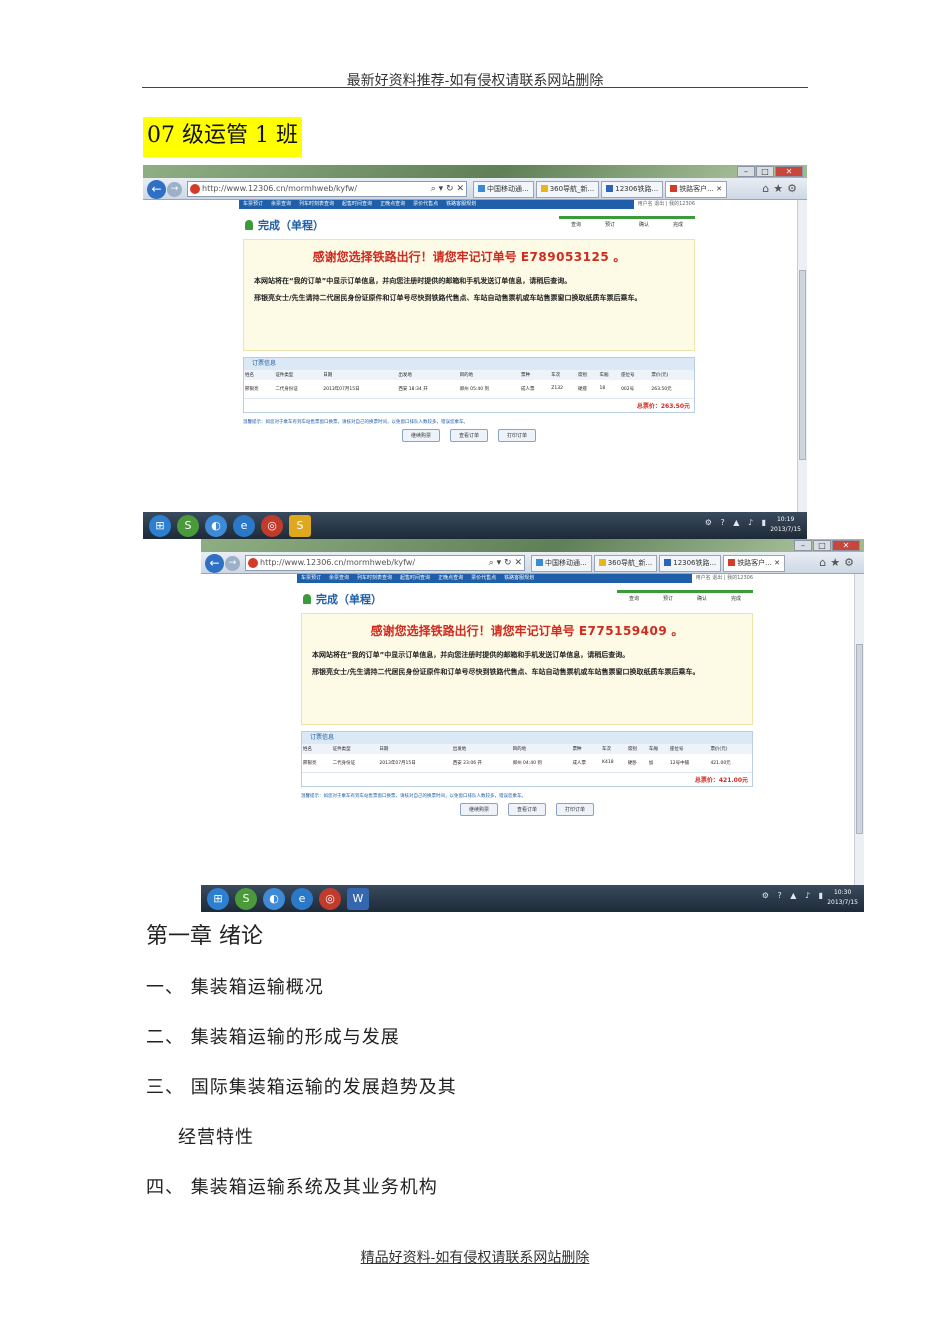 This screenshot has height=1344, width=950. I want to click on action-buttons: 继续购票 查看订单 打印订单, so click(469, 435).